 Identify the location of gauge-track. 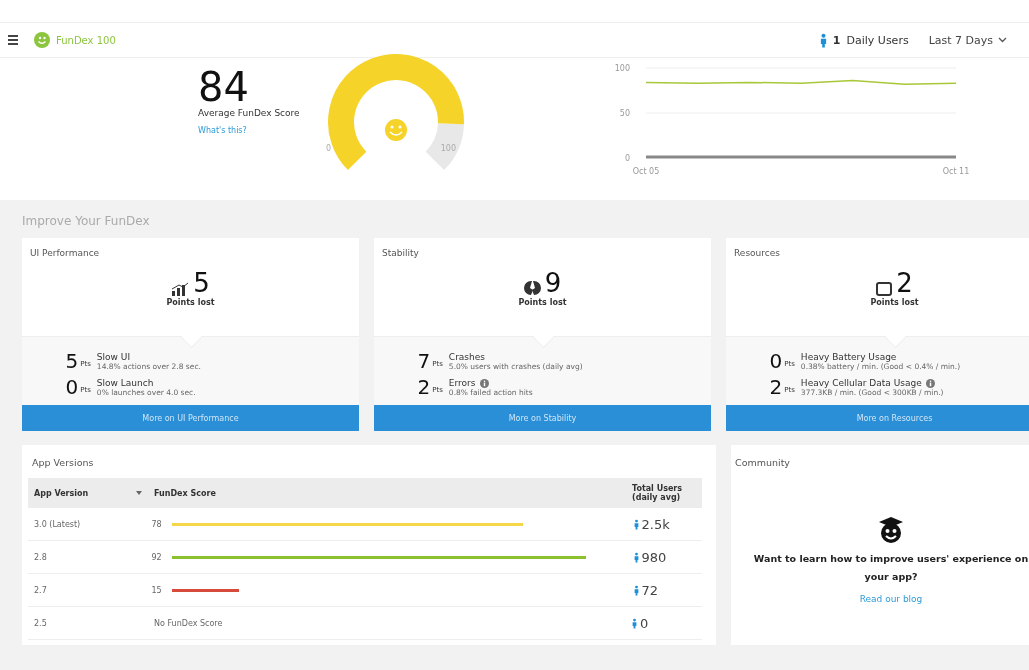
(444, 146).